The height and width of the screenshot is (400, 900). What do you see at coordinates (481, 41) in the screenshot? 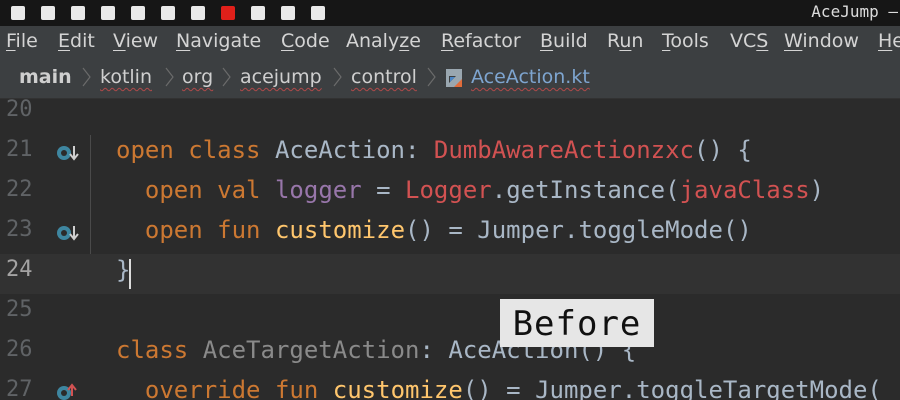
I see `menu-item: Refactor` at bounding box center [481, 41].